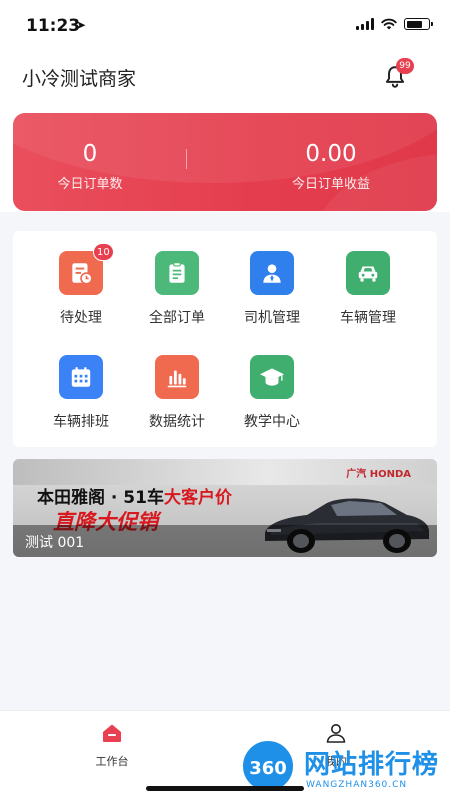 The height and width of the screenshot is (800, 450). I want to click on signal-icon, so click(365, 24).